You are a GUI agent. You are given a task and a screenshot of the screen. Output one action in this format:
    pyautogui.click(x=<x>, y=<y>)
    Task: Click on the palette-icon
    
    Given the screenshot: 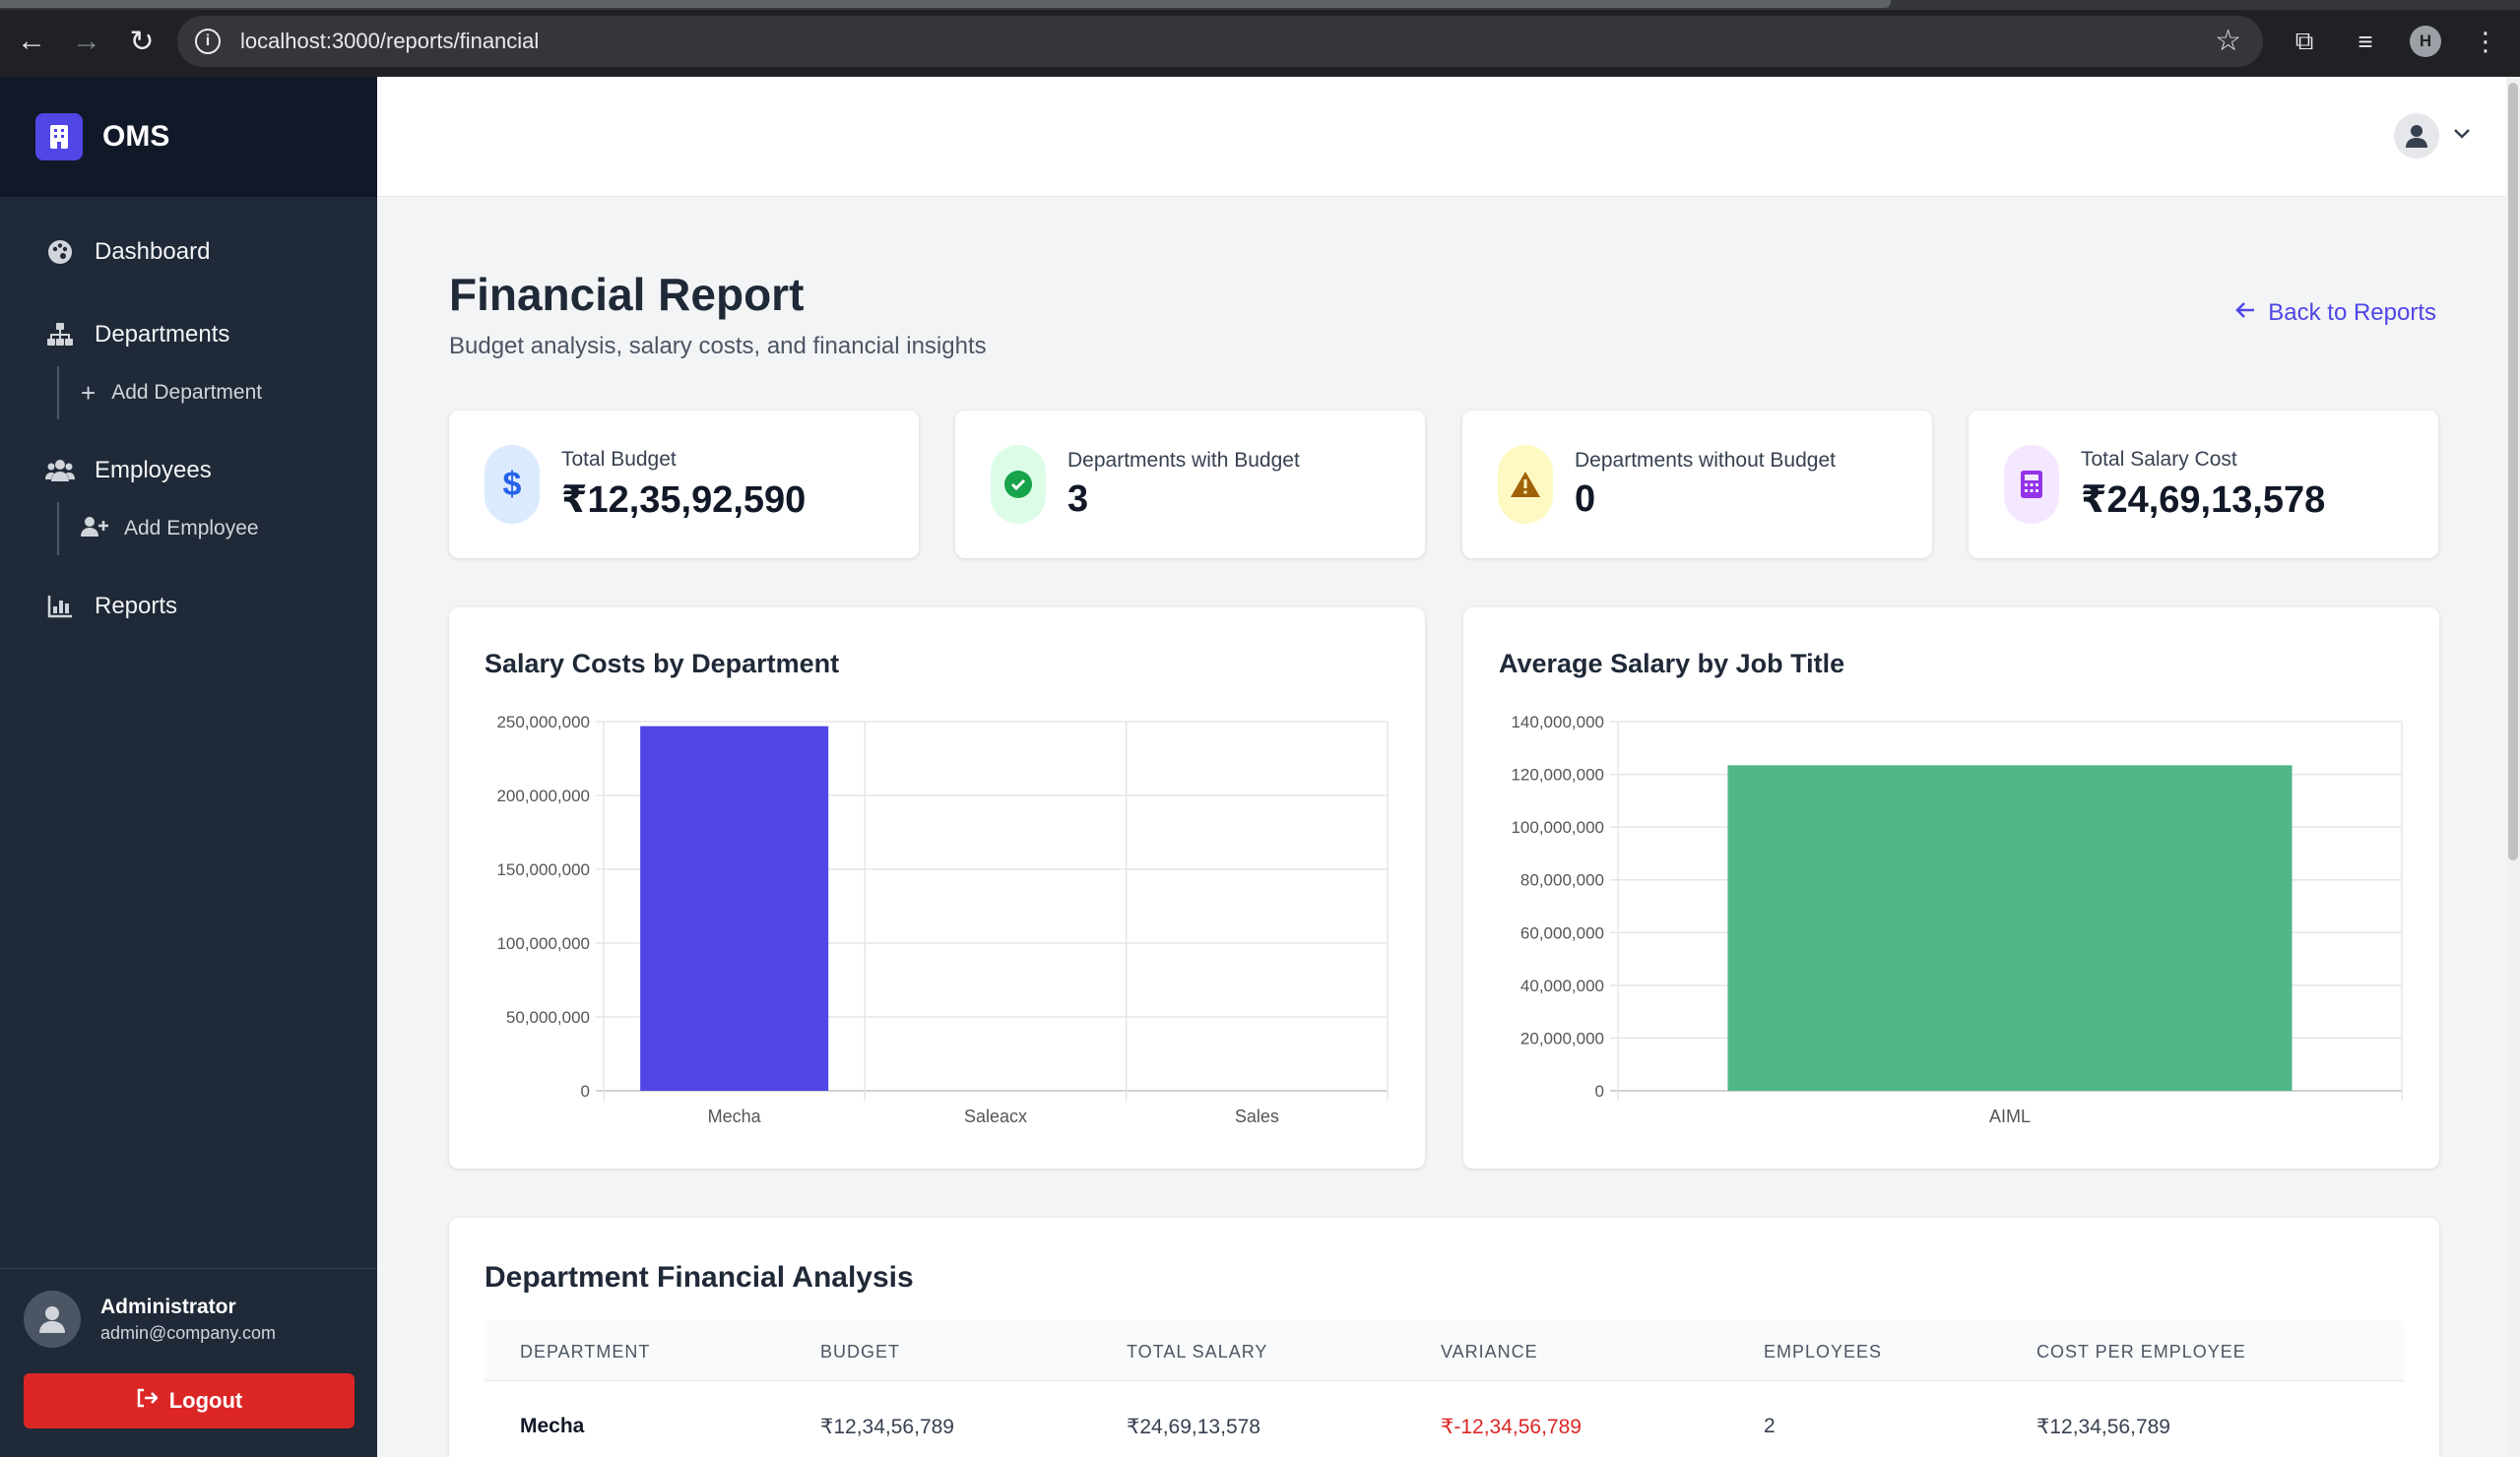 What is the action you would take?
    pyautogui.click(x=60, y=252)
    